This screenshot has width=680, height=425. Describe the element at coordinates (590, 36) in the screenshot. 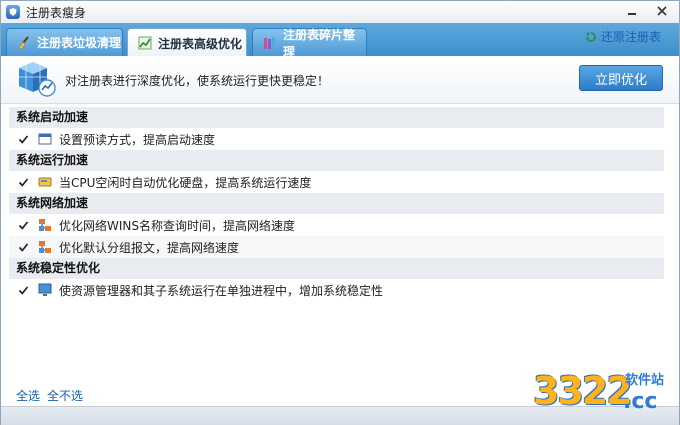

I see `restore-icon` at that location.